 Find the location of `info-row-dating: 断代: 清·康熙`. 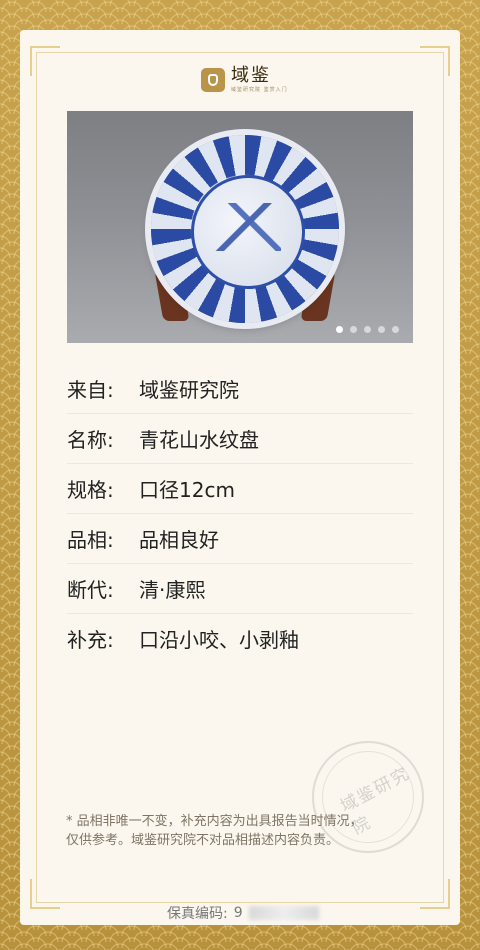

info-row-dating: 断代: 清·康熙 is located at coordinates (240, 589).